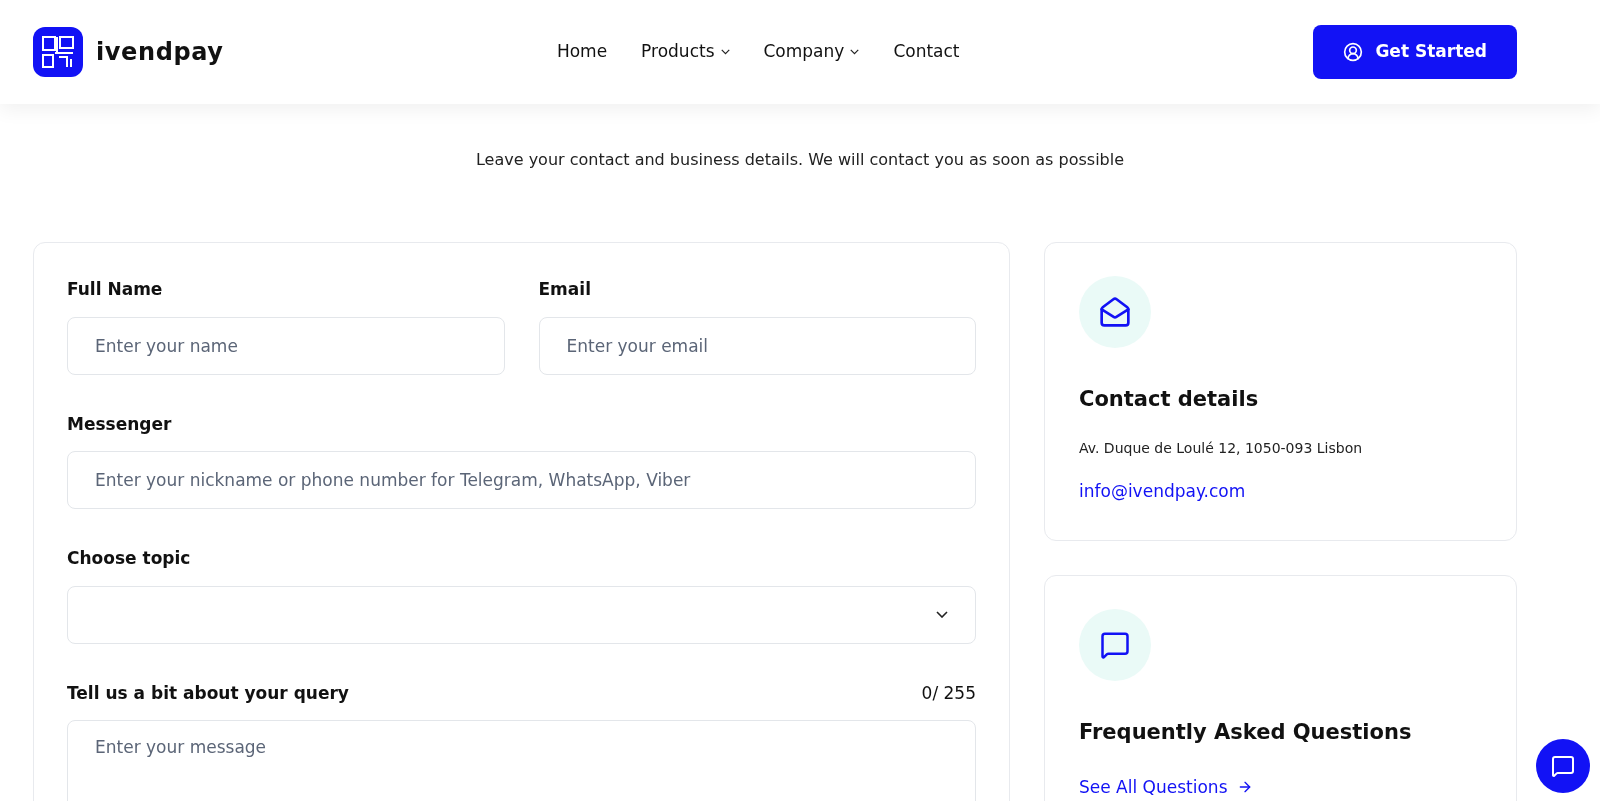 This screenshot has width=1600, height=801. What do you see at coordinates (757, 345) in the screenshot?
I see `input-field: Enter your email` at bounding box center [757, 345].